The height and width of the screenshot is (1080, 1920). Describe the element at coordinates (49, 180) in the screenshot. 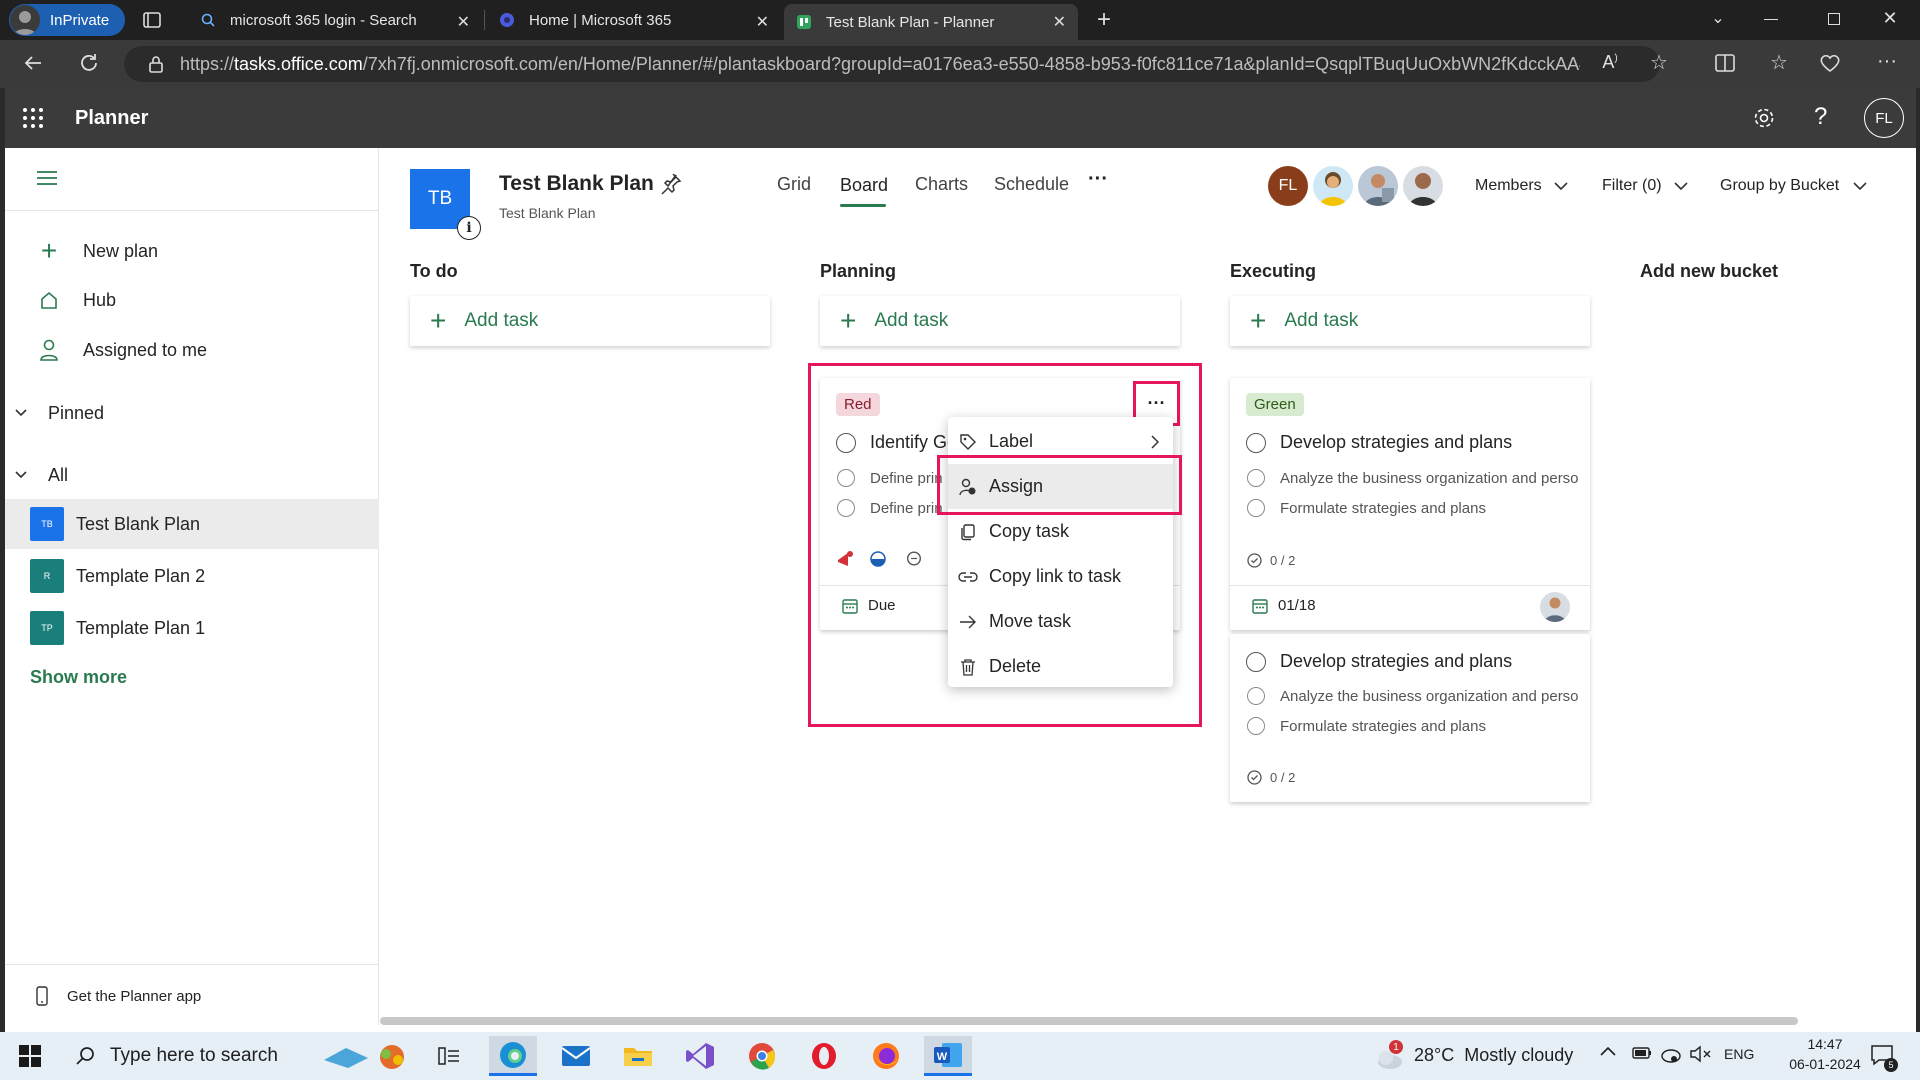

I see `hamburger-menu-icon` at that location.